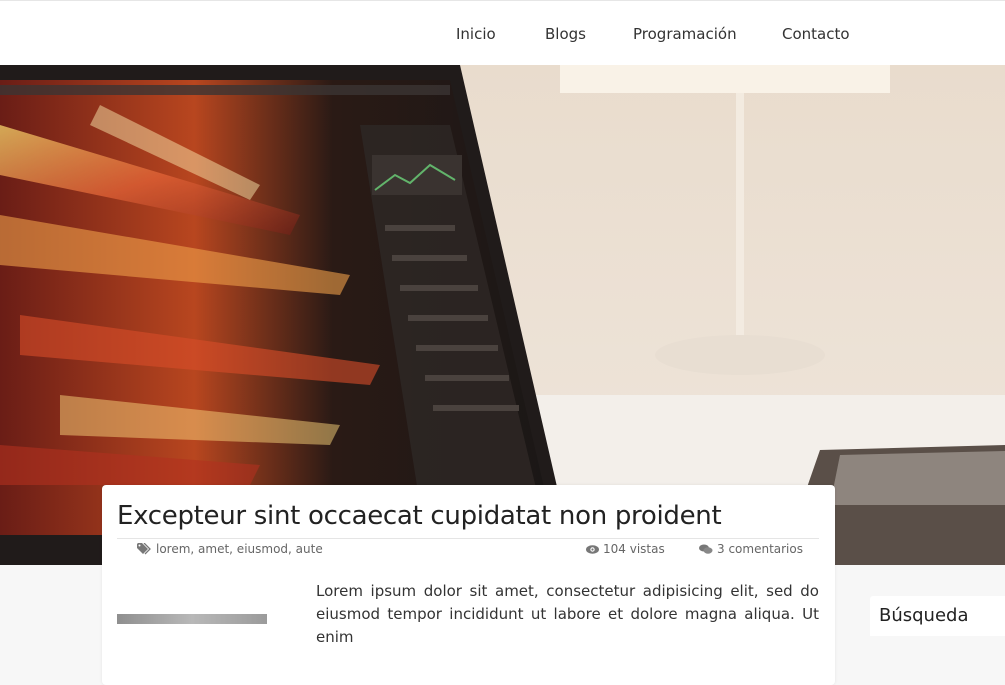 This screenshot has height=685, width=1005. I want to click on sidebar-search-widget: Búsqueda, so click(937, 616).